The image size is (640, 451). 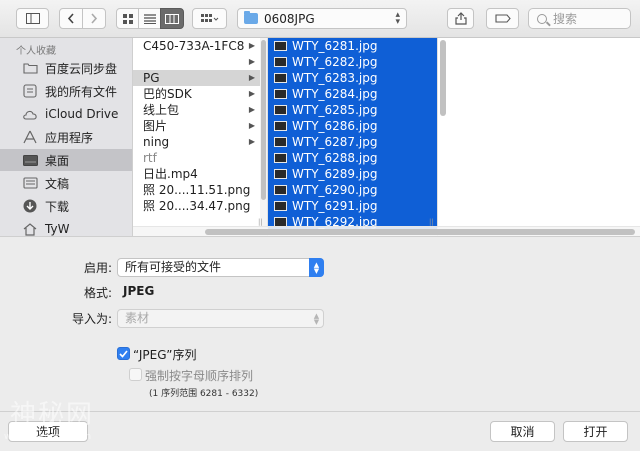 What do you see at coordinates (200, 142) in the screenshot?
I see `list-item: ning ▶` at bounding box center [200, 142].